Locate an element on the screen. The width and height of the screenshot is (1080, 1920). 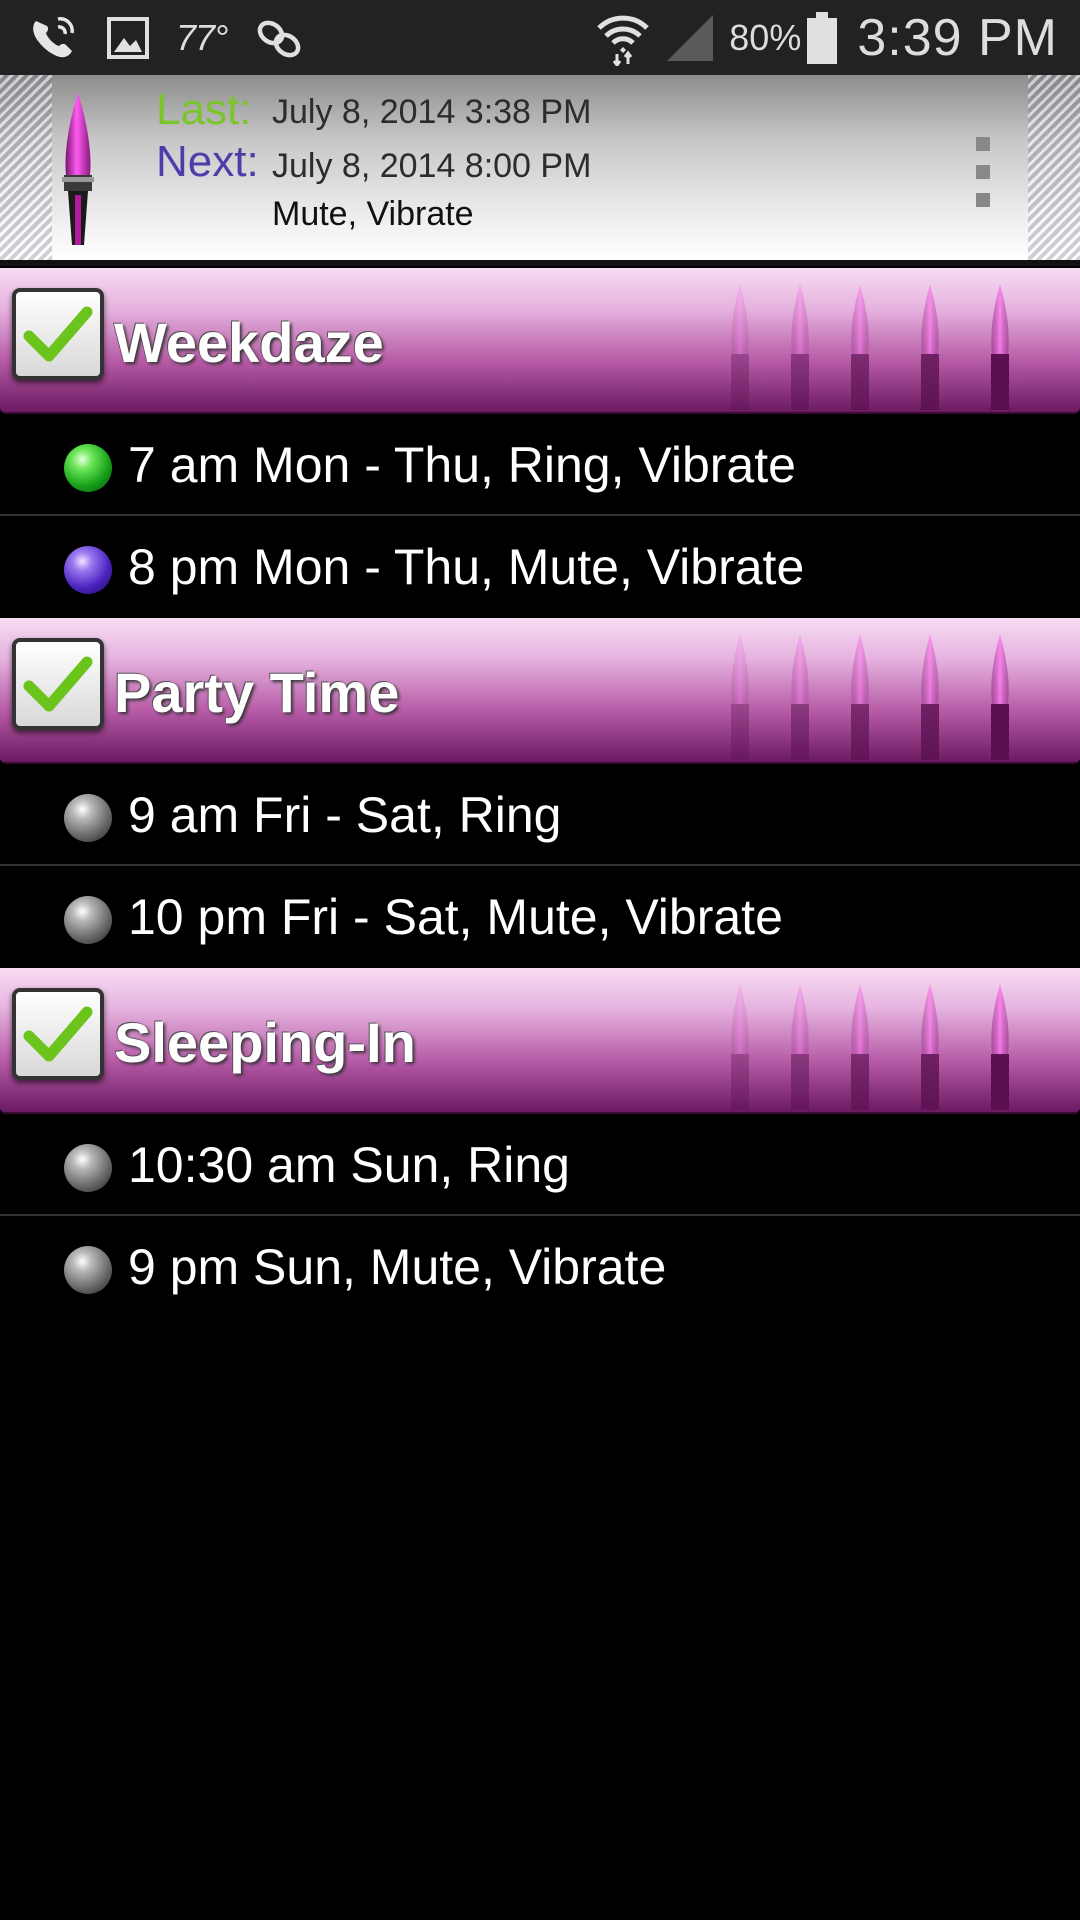
group-header-party-time: Party Time is located at coordinates (540, 691).